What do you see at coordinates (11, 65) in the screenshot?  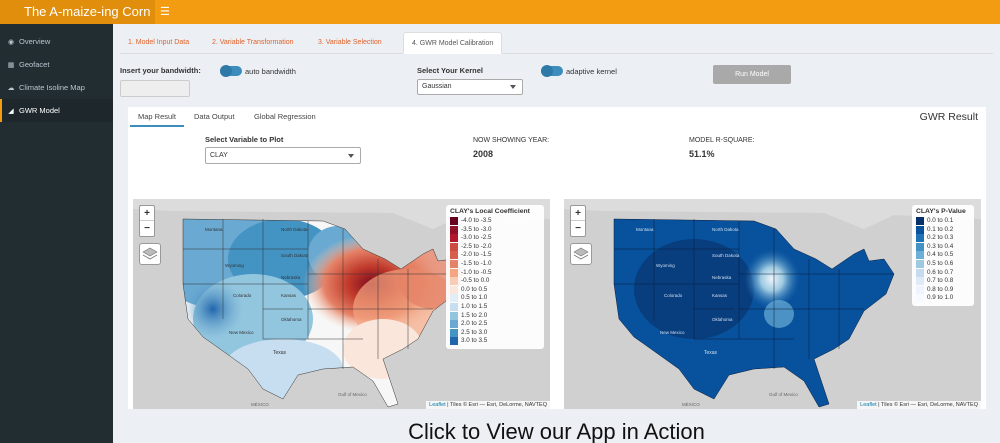 I see `map-icon: ▦` at bounding box center [11, 65].